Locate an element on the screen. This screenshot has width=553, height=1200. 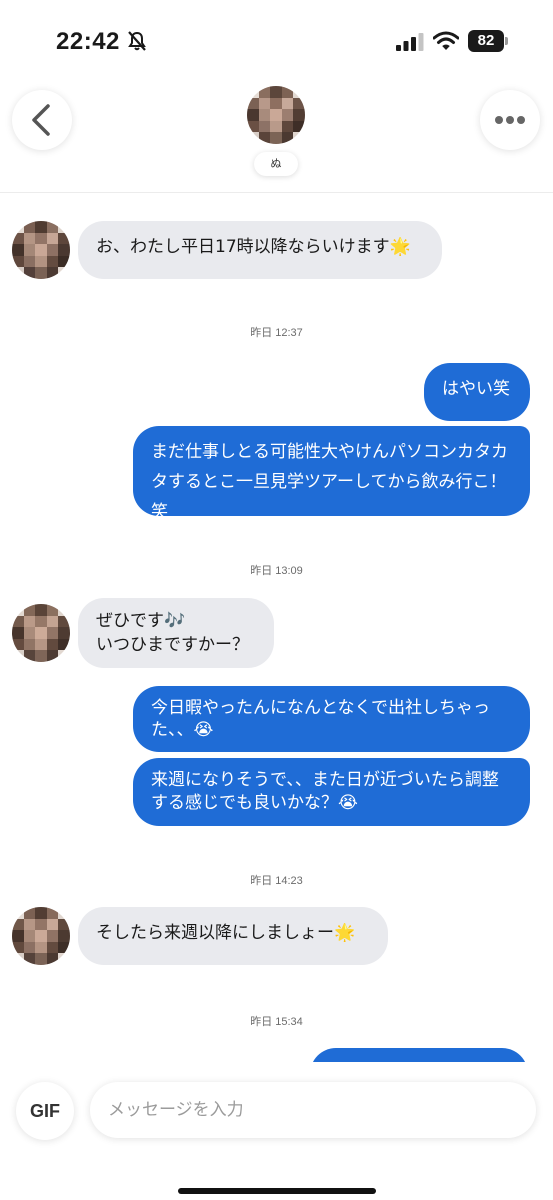
wifi-icon is located at coordinates (446, 40).